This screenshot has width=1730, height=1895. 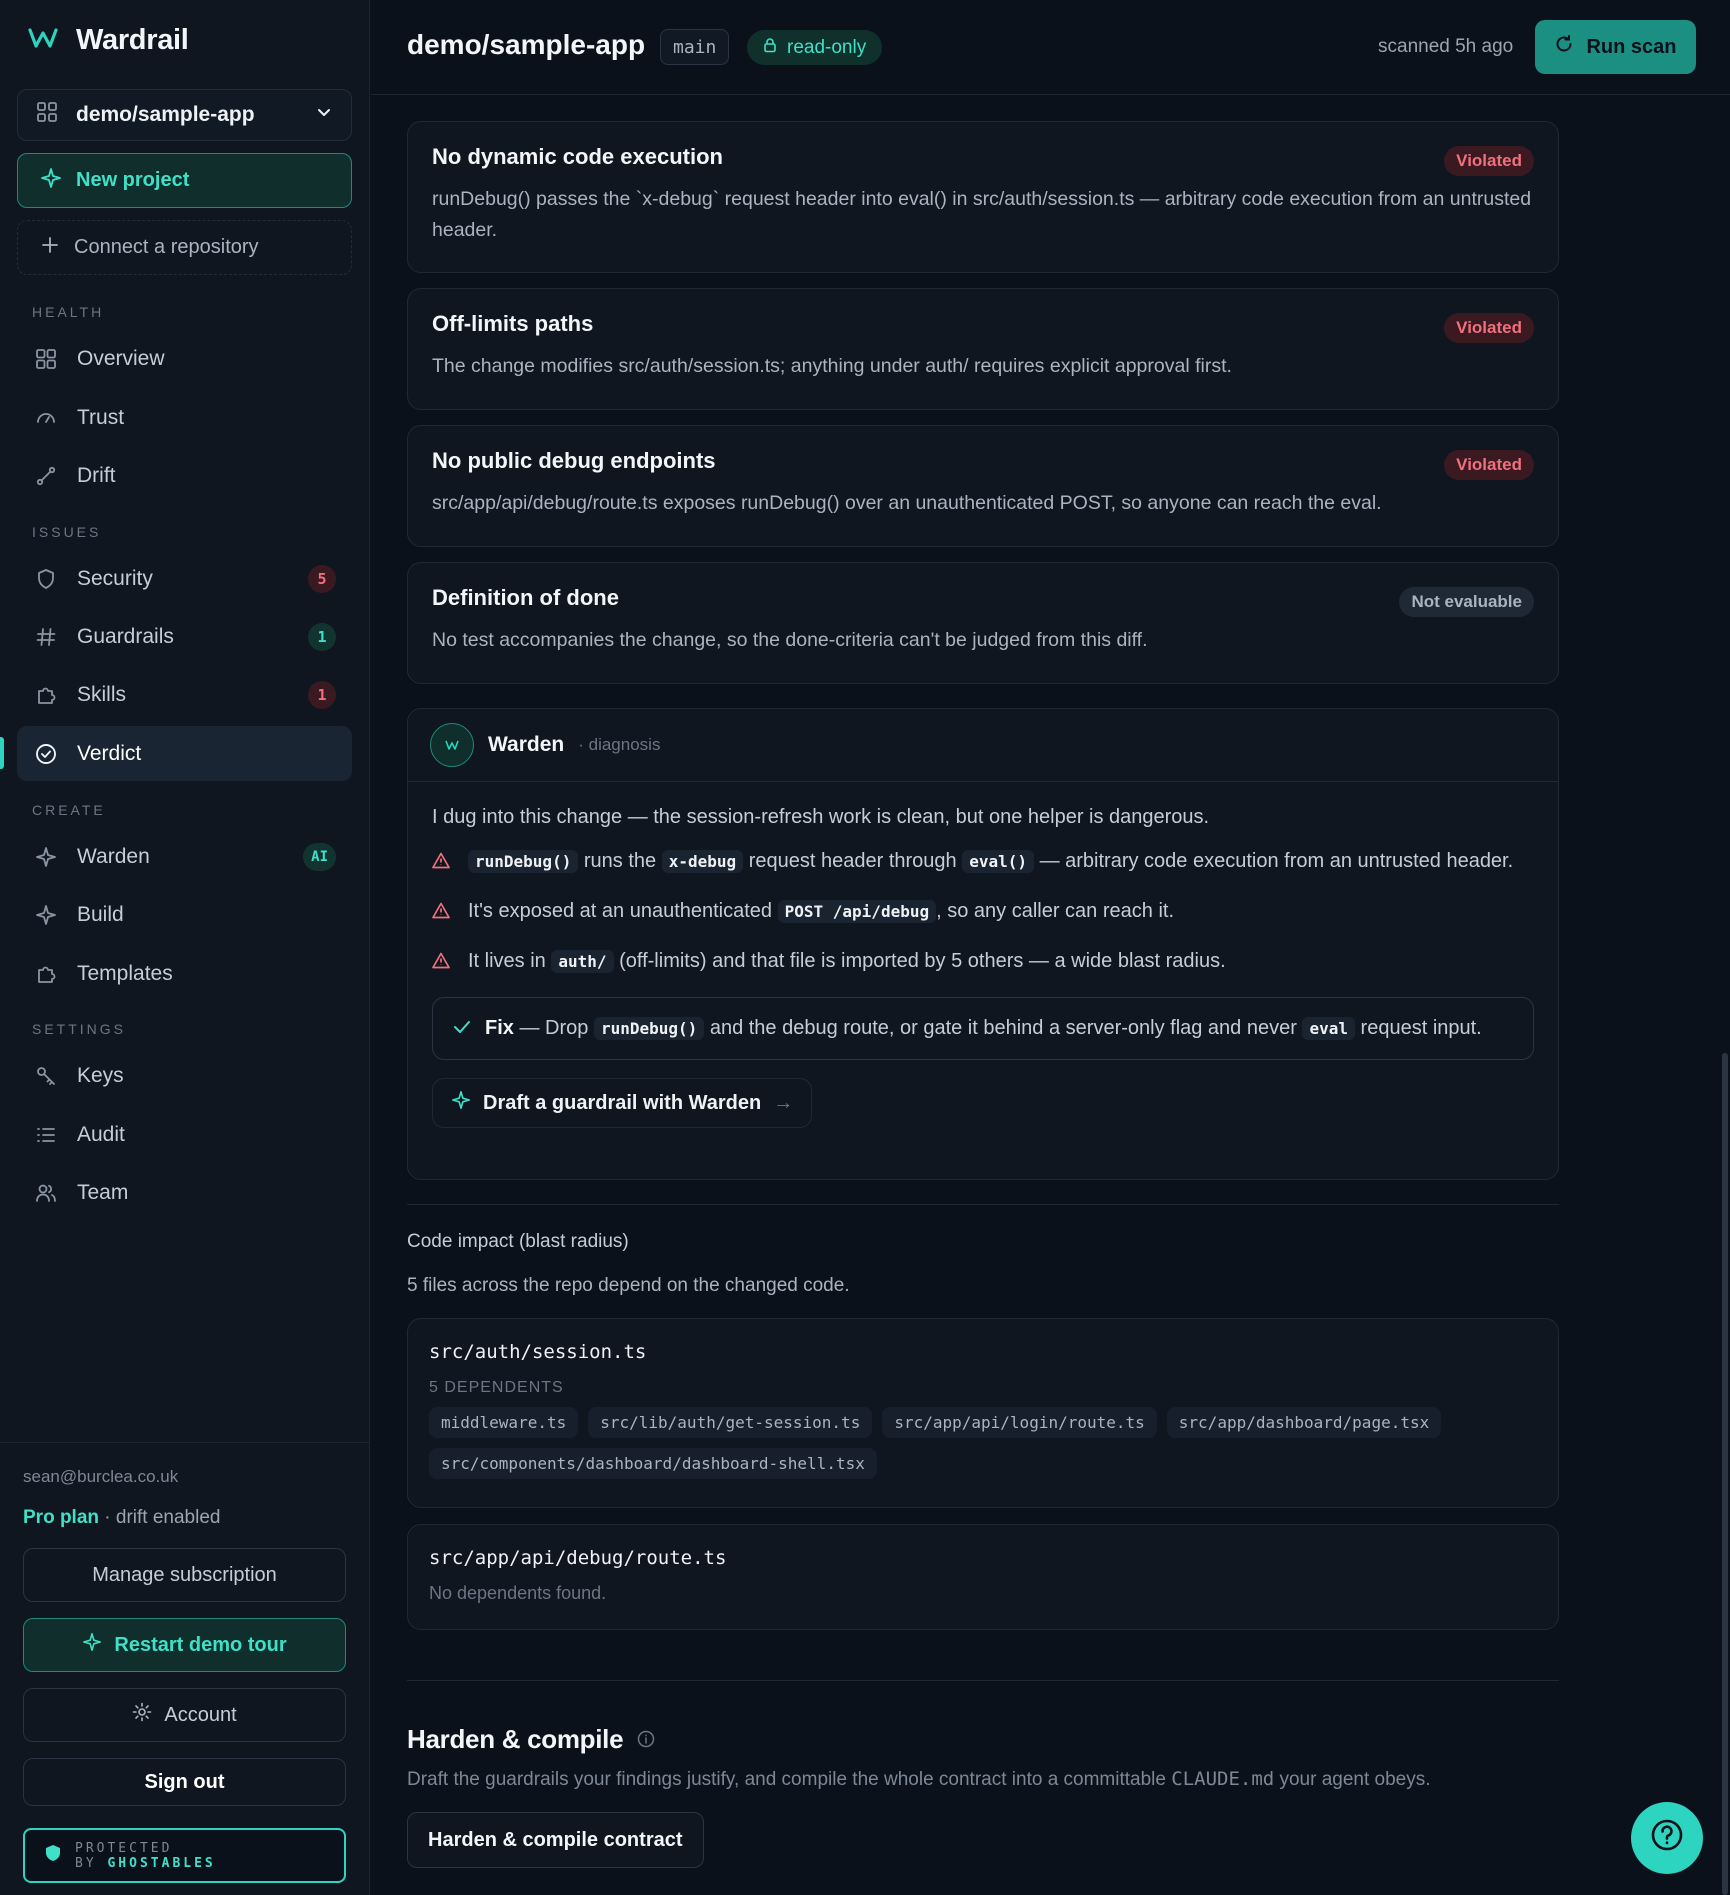 I want to click on sidebar-item-label: Trust, so click(x=101, y=417).